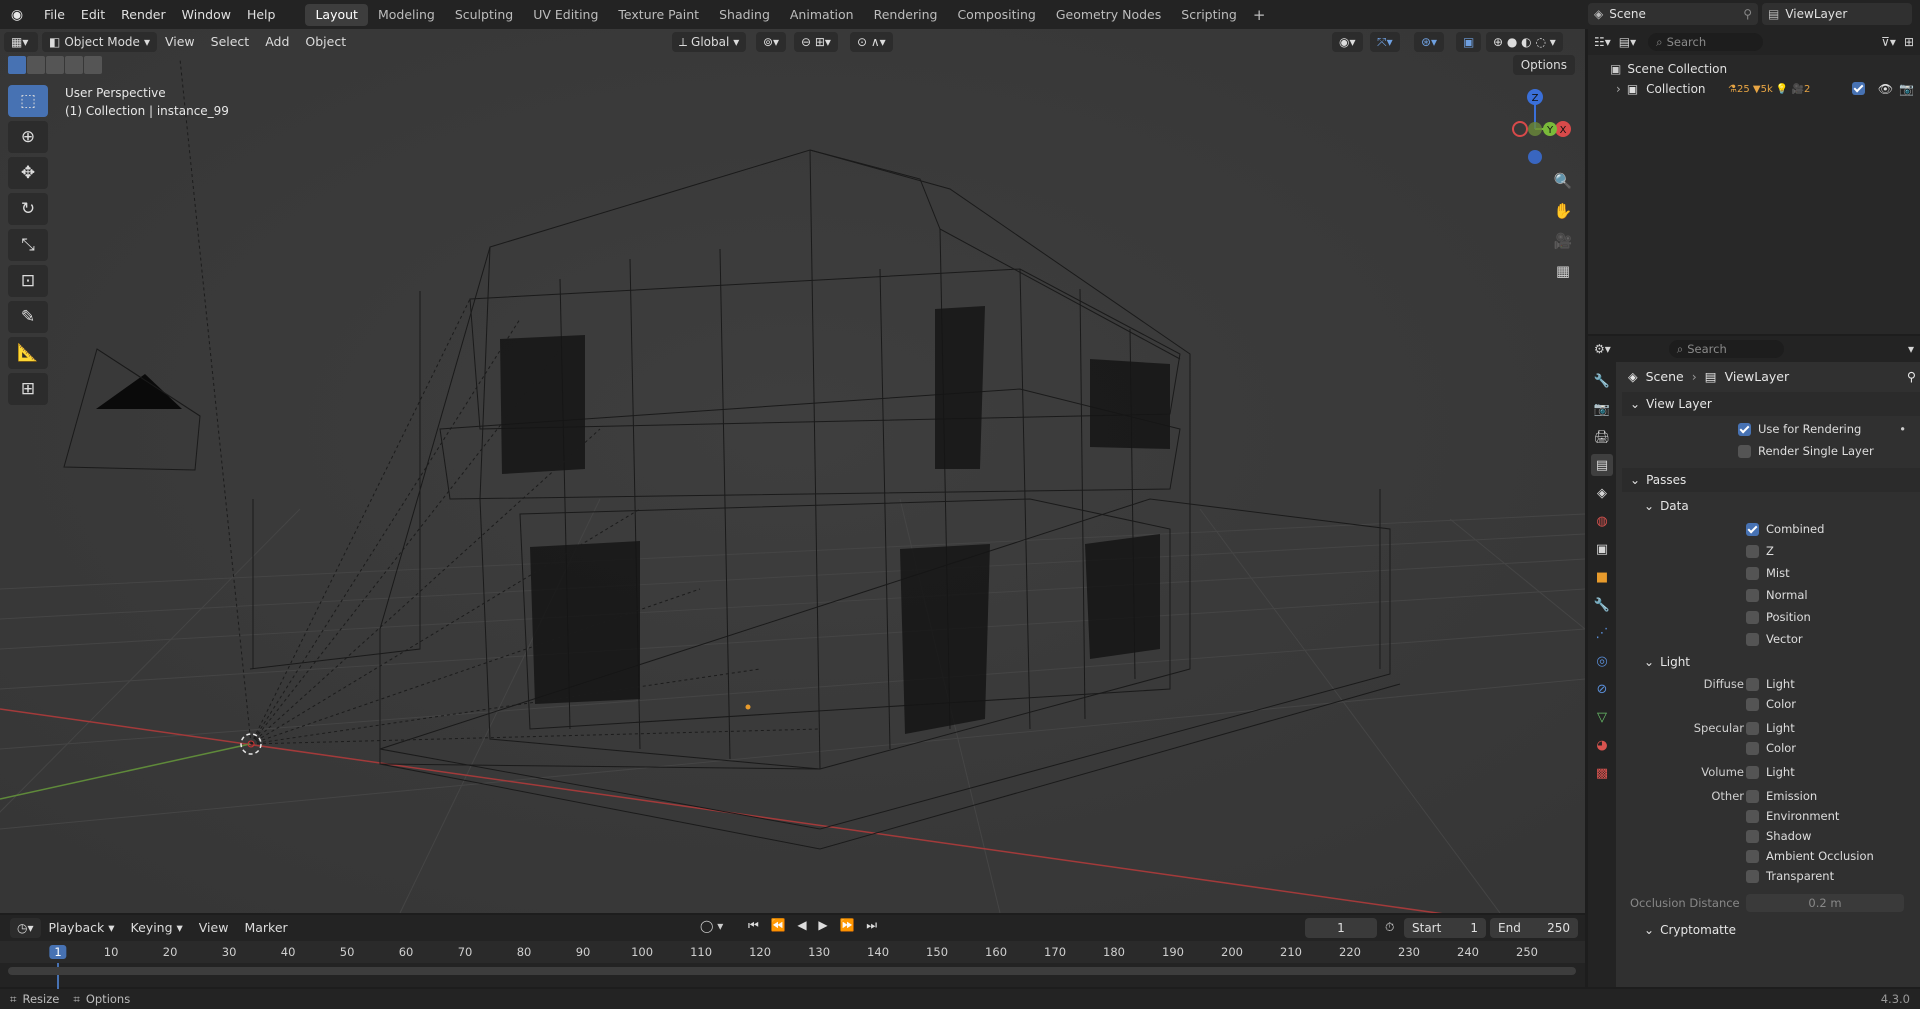  What do you see at coordinates (1754, 89) in the screenshot?
I see `collection-row: › ▣ Collection ⚗25 ▼5k 💡 🎥2 👁 📷` at bounding box center [1754, 89].